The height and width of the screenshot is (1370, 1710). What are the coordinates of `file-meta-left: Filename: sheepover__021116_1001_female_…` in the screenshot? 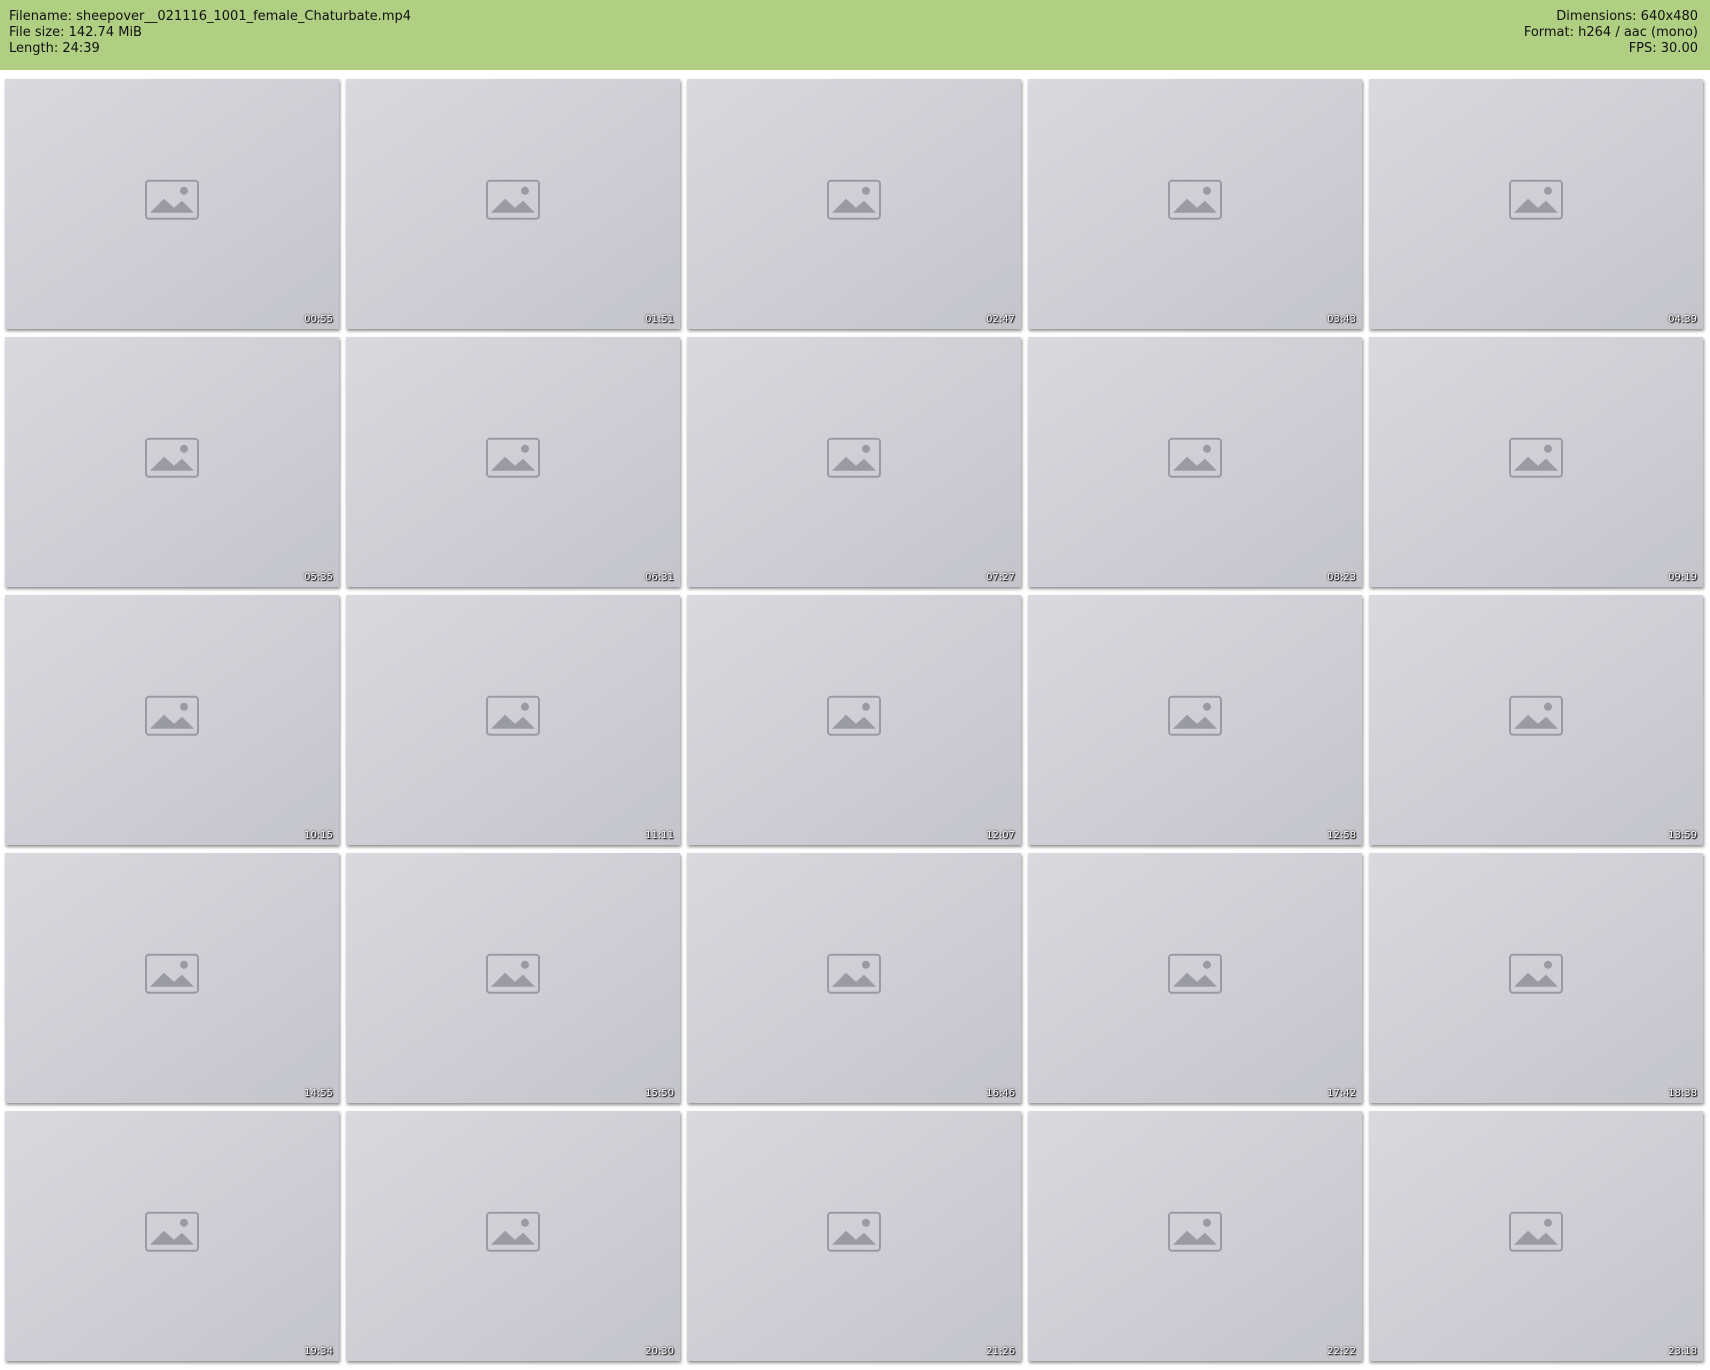 It's located at (210, 33).